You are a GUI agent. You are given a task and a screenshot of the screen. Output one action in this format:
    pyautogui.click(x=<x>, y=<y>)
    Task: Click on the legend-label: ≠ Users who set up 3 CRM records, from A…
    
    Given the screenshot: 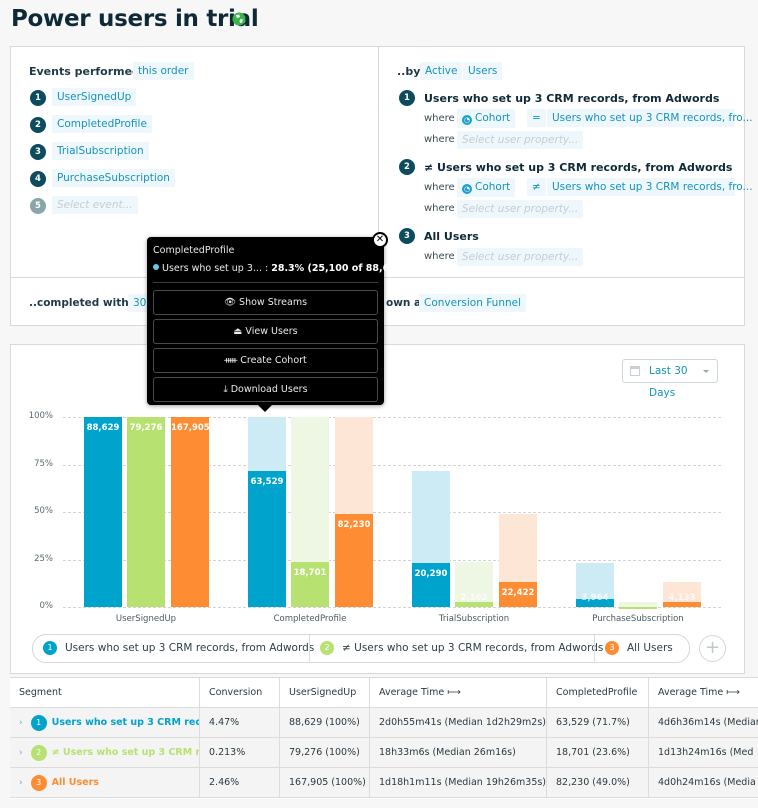 What is the action you would take?
    pyautogui.click(x=473, y=648)
    